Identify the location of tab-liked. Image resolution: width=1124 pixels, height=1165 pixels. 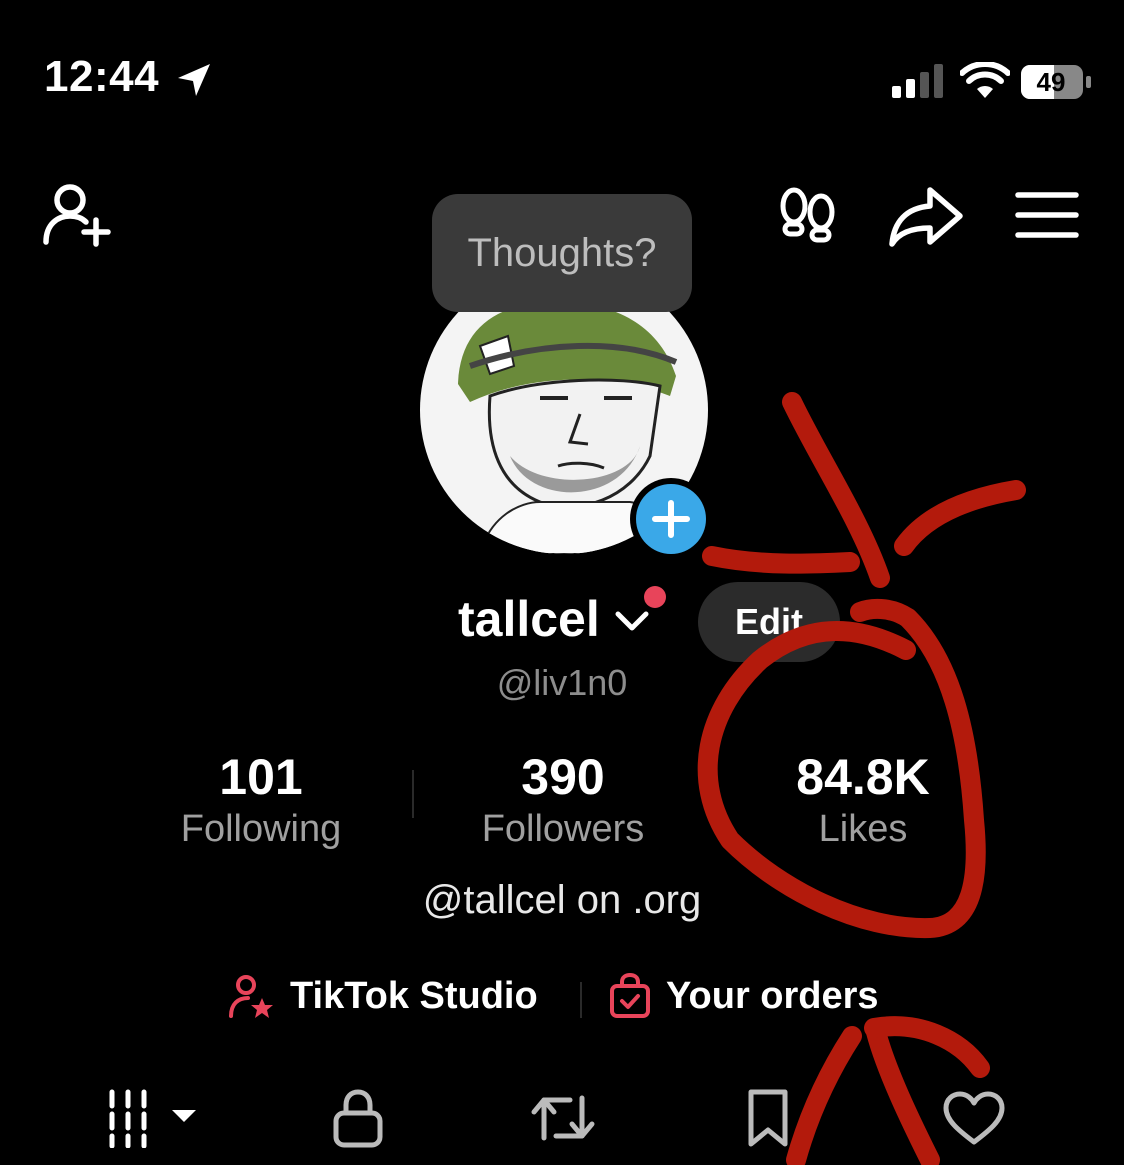
(974, 1118).